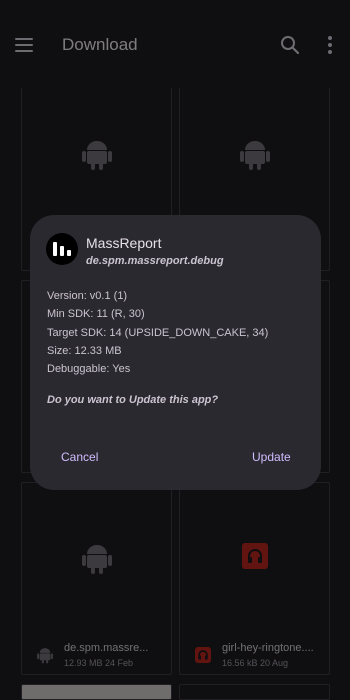 This screenshot has width=350, height=700. Describe the element at coordinates (62, 249) in the screenshot. I see `app-icon` at that location.